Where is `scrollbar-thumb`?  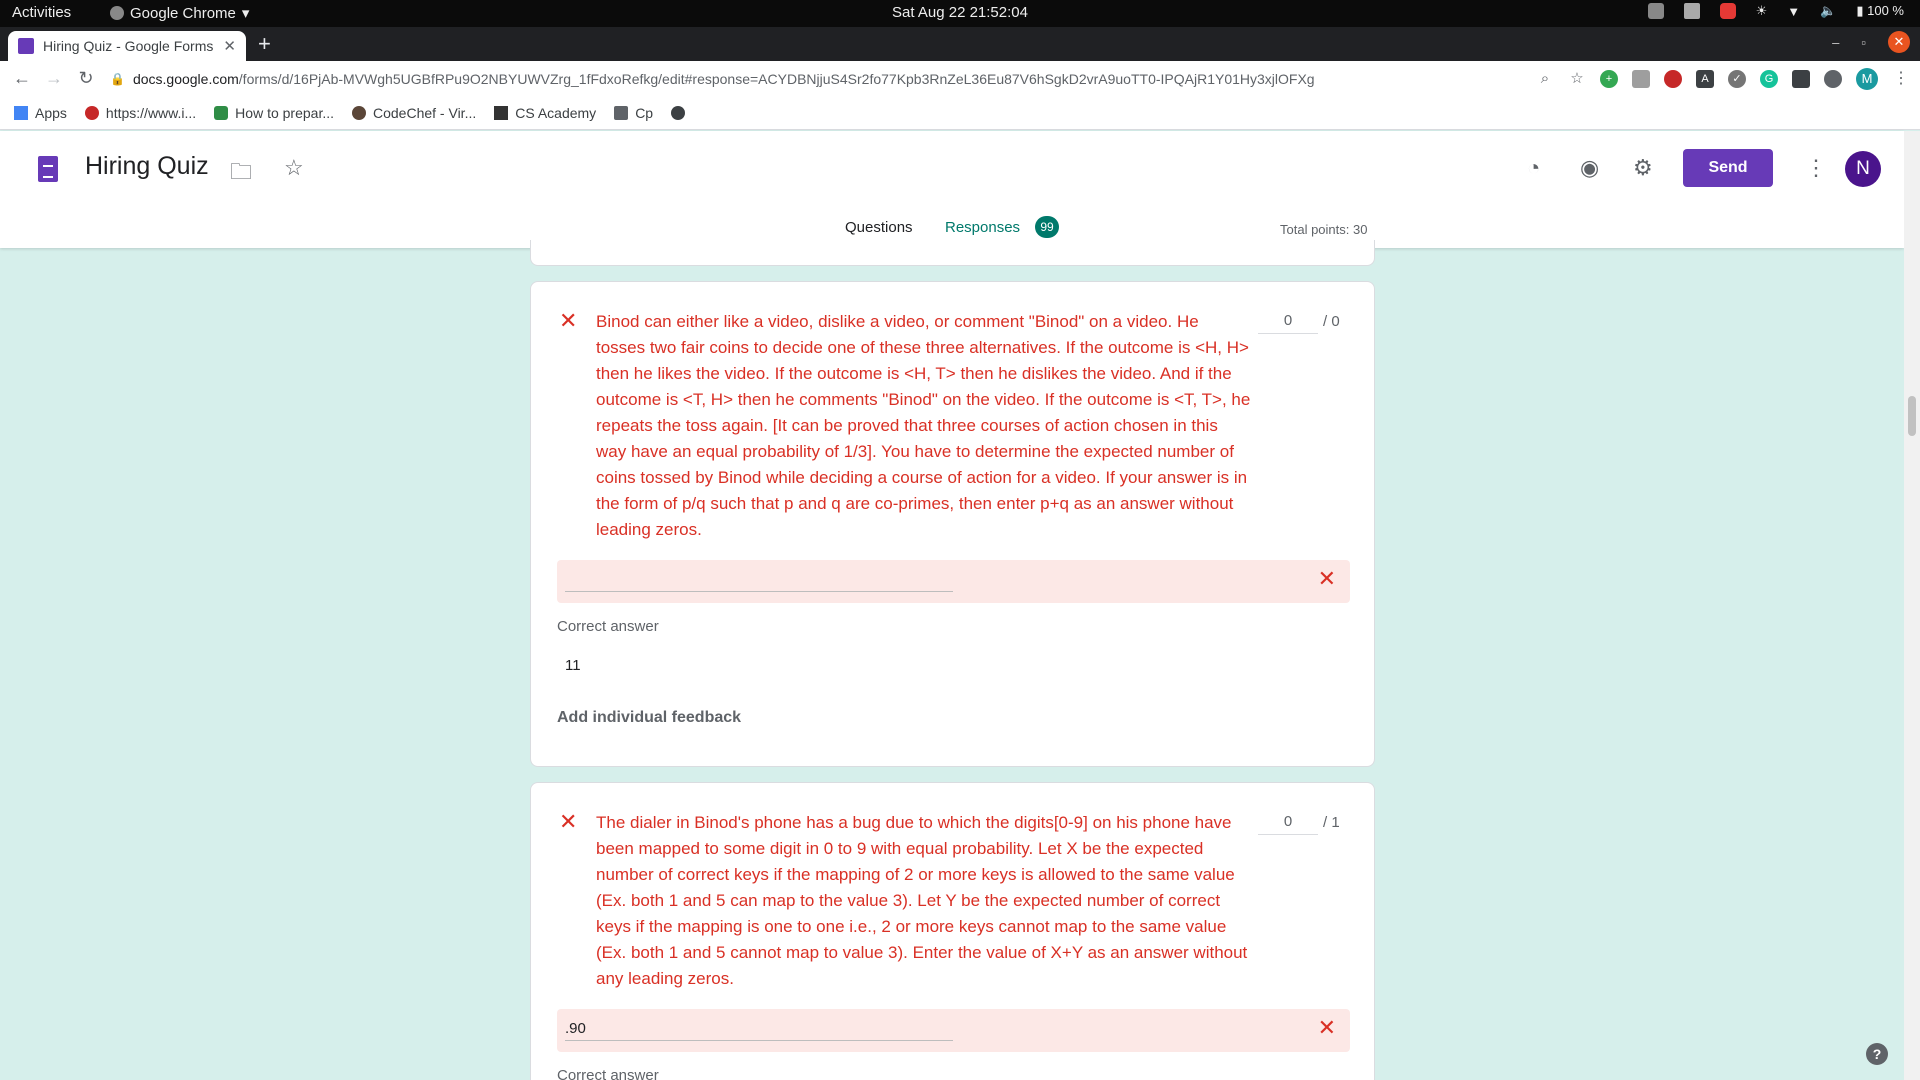
scrollbar-thumb is located at coordinates (1912, 416).